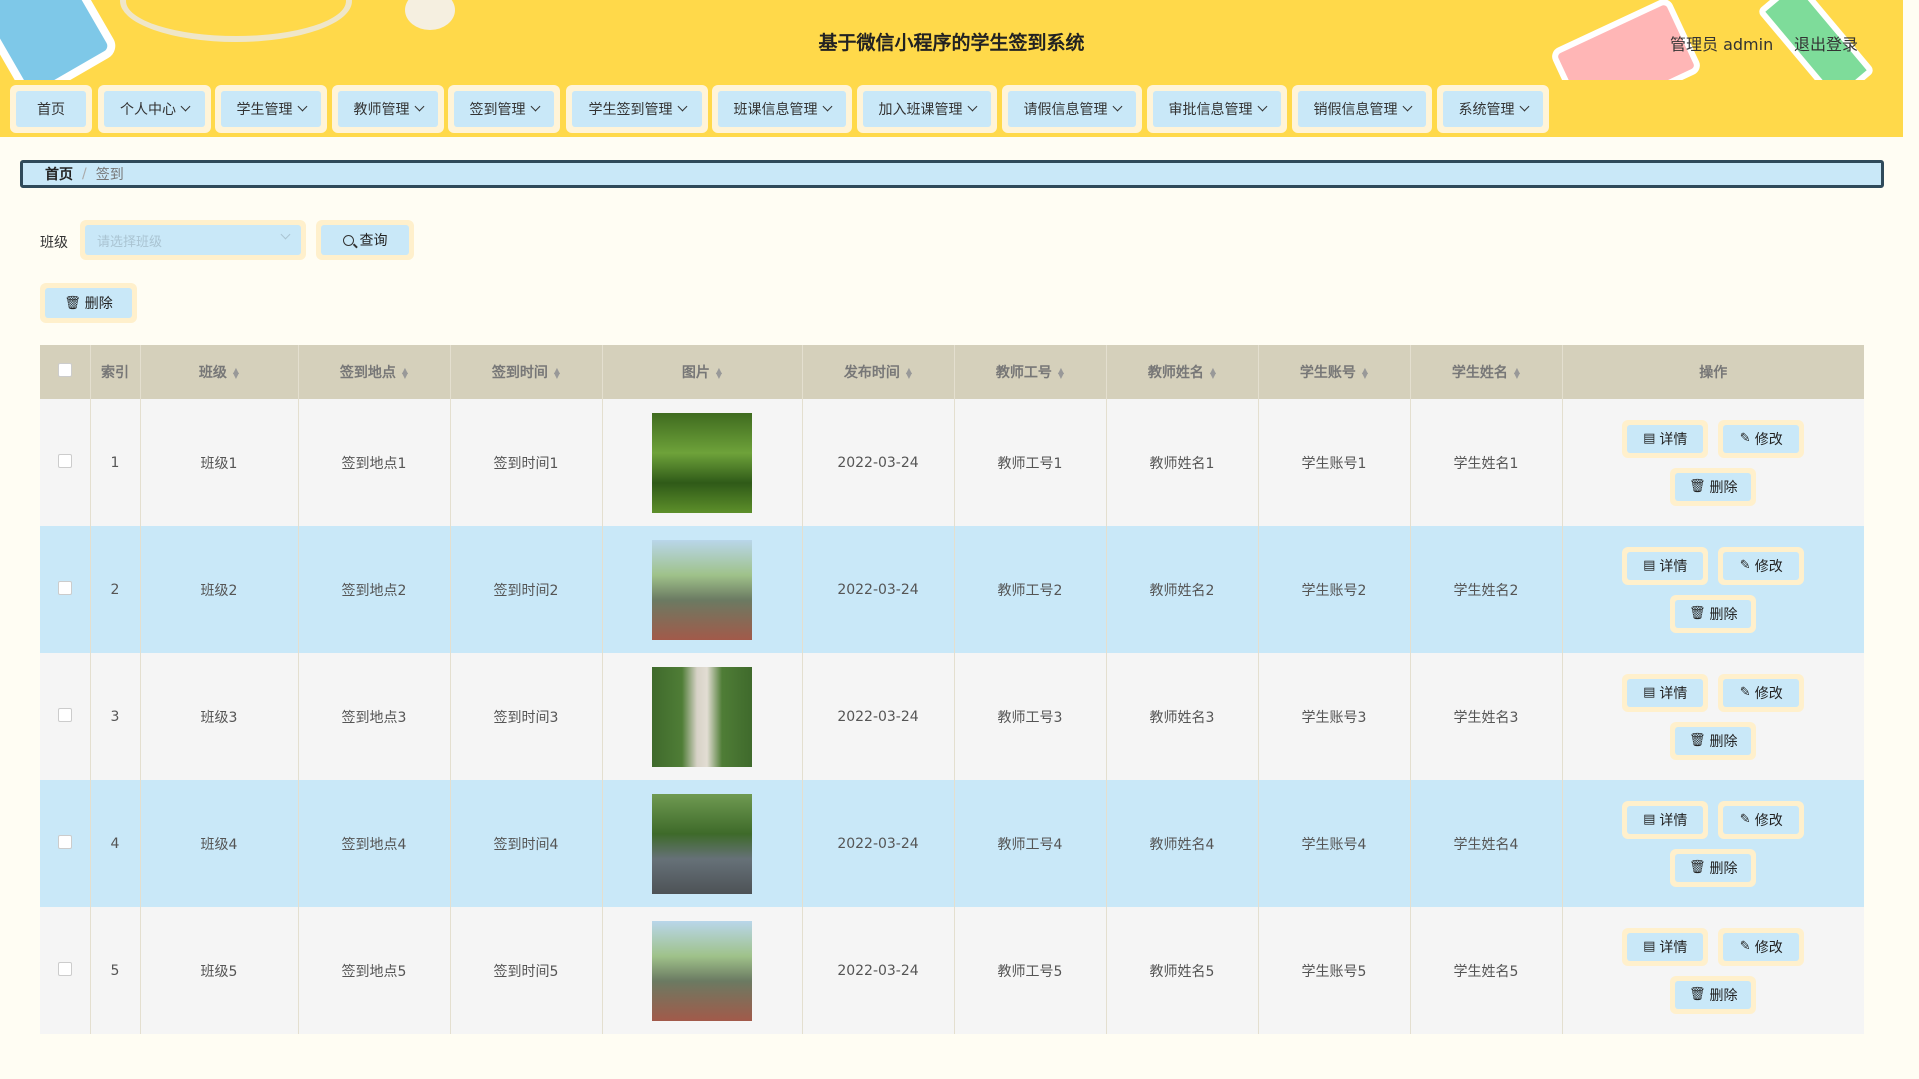  Describe the element at coordinates (51, 109) in the screenshot. I see `nav-item-home: 首页` at that location.